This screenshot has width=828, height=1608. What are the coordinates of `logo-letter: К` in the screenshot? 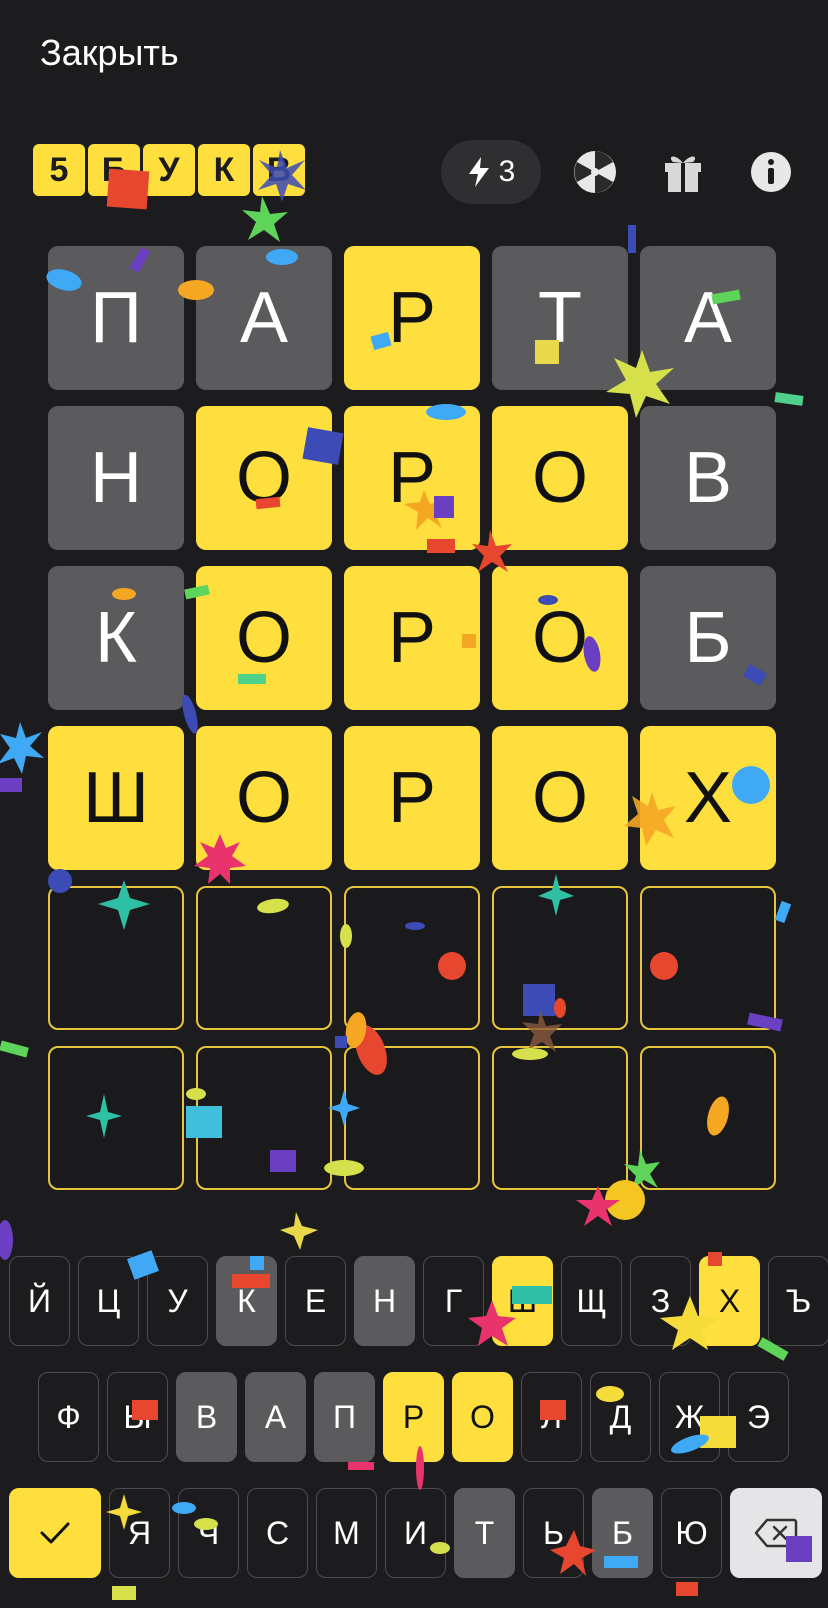 It's located at (224, 170).